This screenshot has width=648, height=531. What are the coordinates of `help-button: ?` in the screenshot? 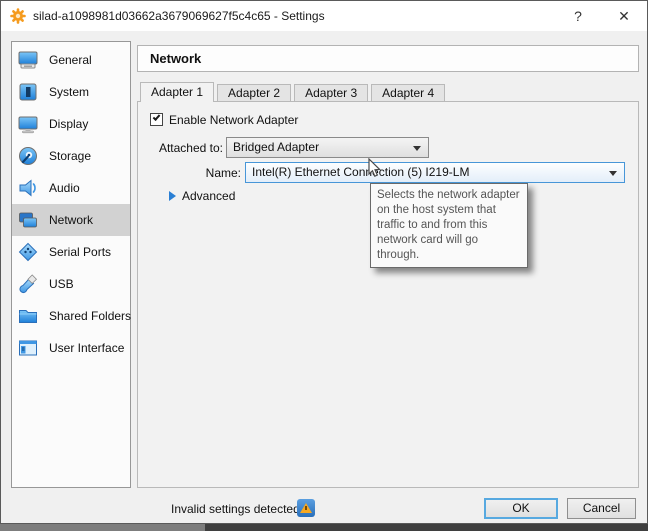 It's located at (578, 16).